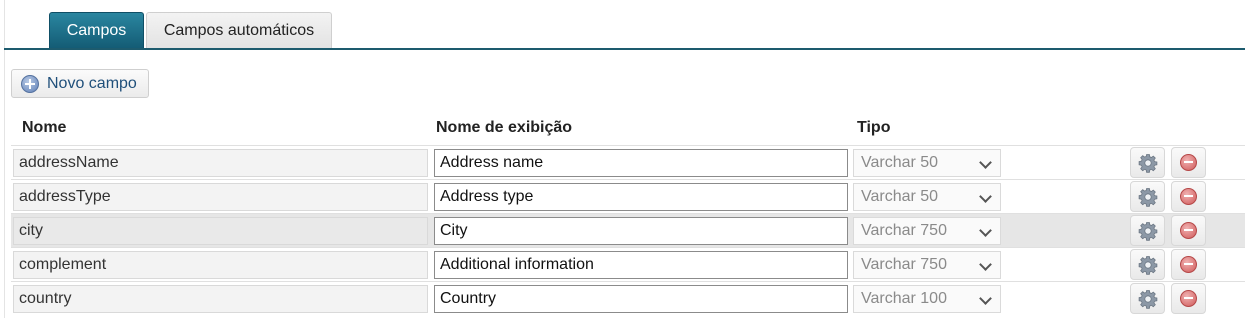 The height and width of the screenshot is (318, 1245). I want to click on table-row: city City Varchar 750, so click(628, 230).